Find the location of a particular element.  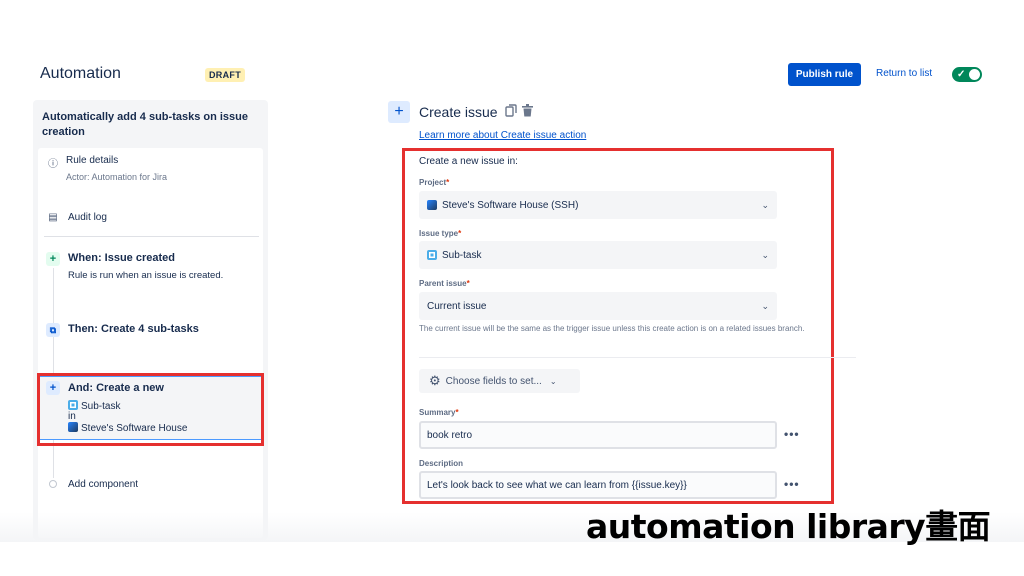

check-icon: ✓ is located at coordinates (961, 74).